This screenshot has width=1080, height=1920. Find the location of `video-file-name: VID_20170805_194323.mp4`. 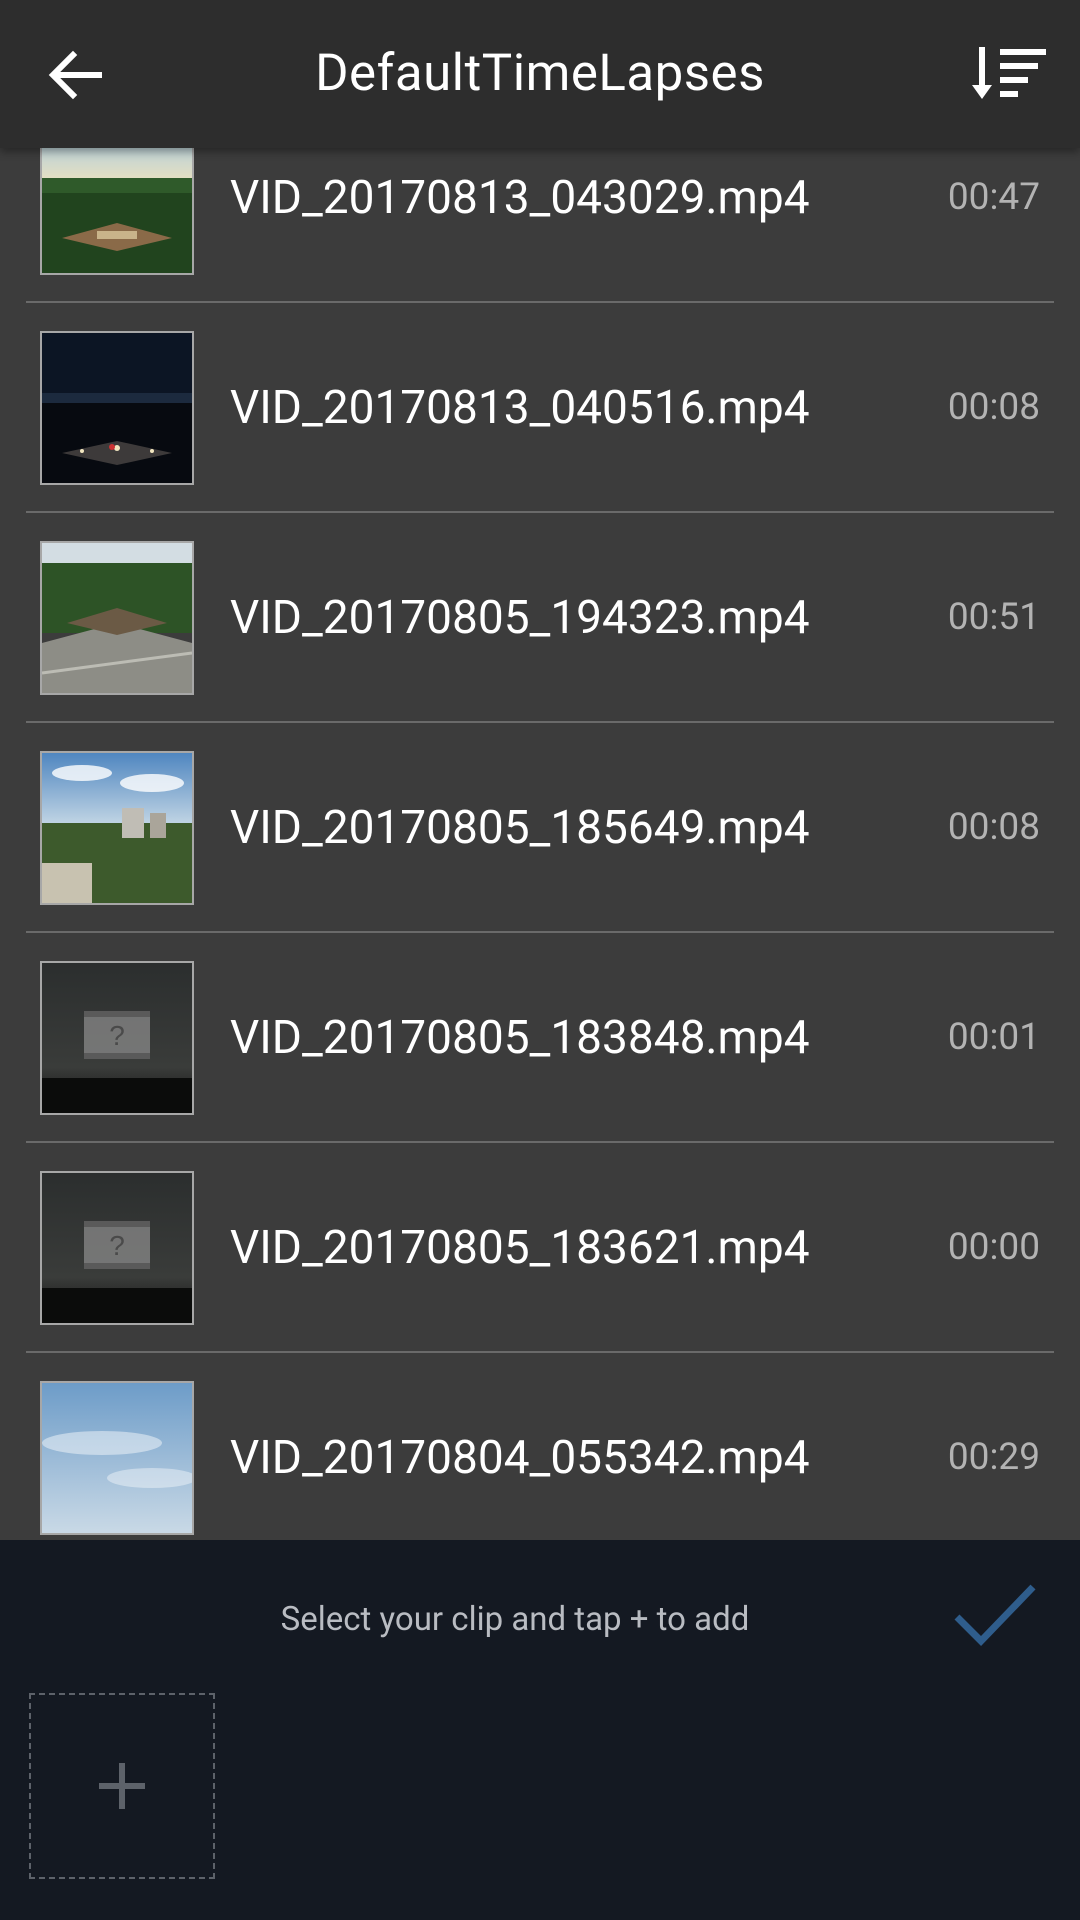

video-file-name: VID_20170805_194323.mp4 is located at coordinates (520, 618).